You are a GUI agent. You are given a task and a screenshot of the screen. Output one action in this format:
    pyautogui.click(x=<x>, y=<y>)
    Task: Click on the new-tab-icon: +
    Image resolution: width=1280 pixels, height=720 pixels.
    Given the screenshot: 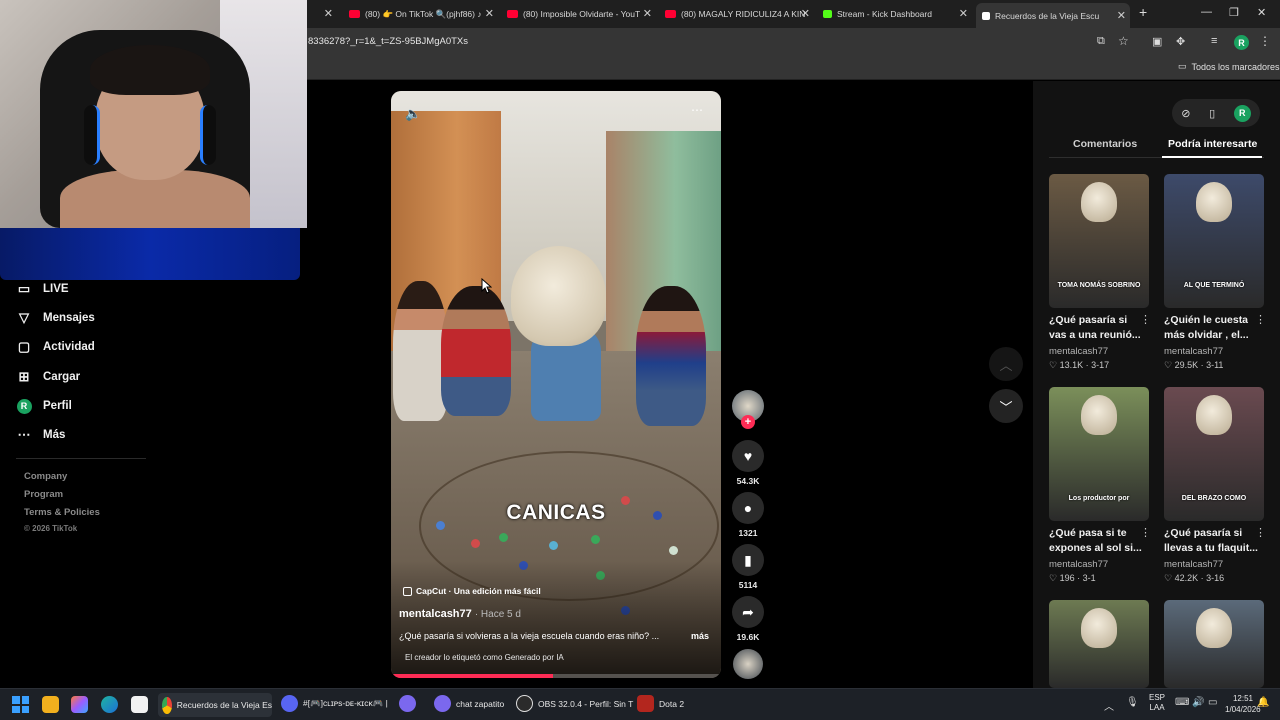 What is the action you would take?
    pyautogui.click(x=1143, y=12)
    